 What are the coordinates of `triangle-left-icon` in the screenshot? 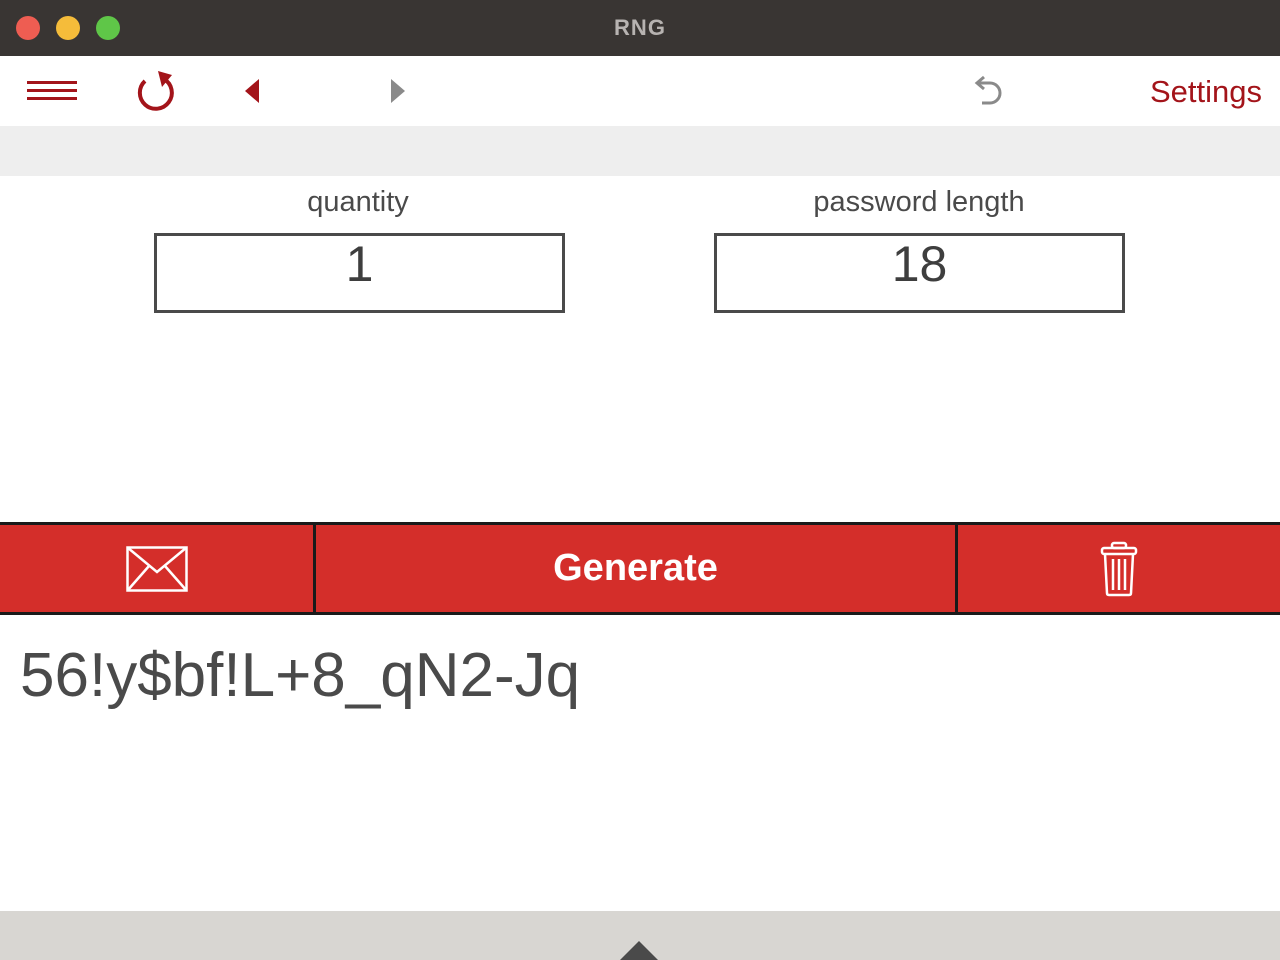 It's located at (252, 91).